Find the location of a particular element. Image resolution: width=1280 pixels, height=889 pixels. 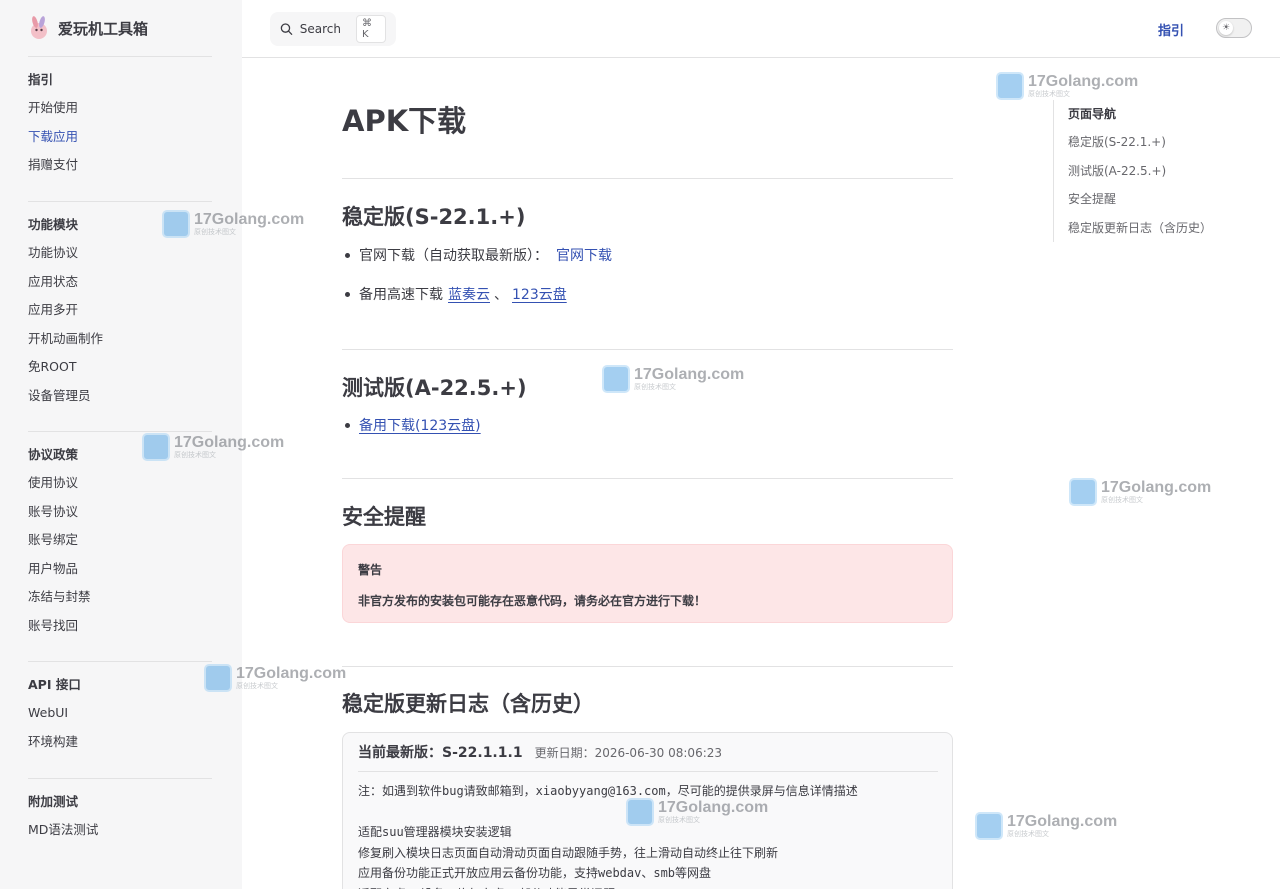

brand: 爱玩机工具箱 is located at coordinates (88, 28).